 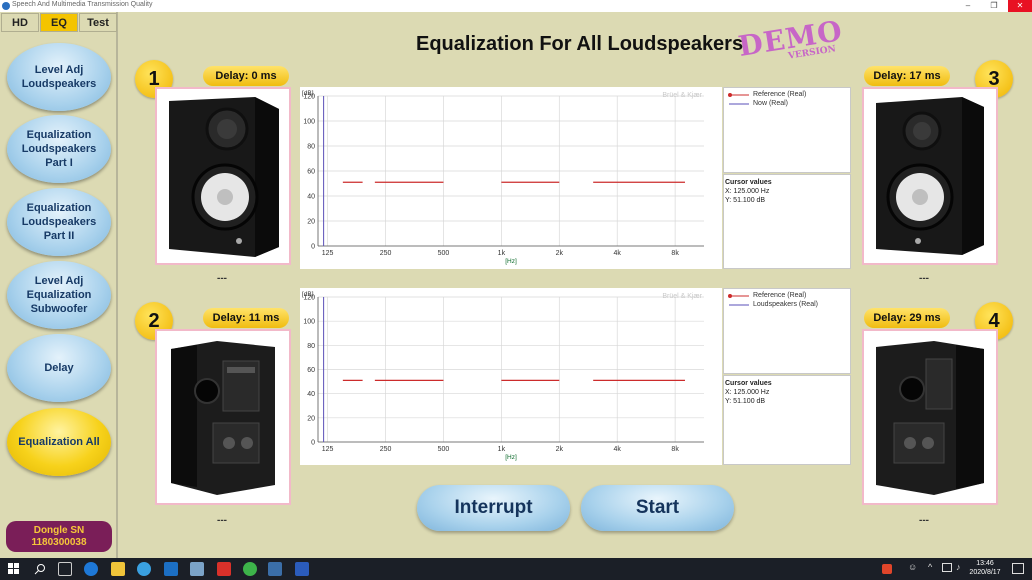 I want to click on clock-time: 13:46, so click(x=985, y=563).